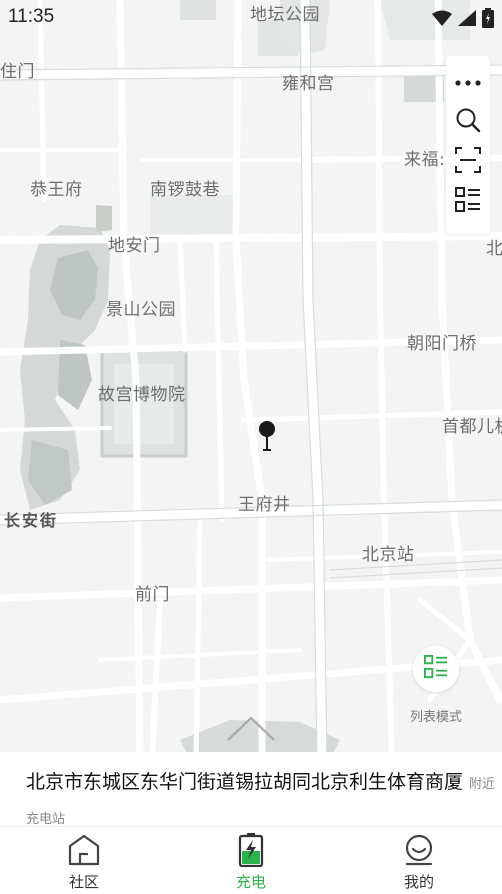  What do you see at coordinates (488, 20) in the screenshot?
I see `battery-icon` at bounding box center [488, 20].